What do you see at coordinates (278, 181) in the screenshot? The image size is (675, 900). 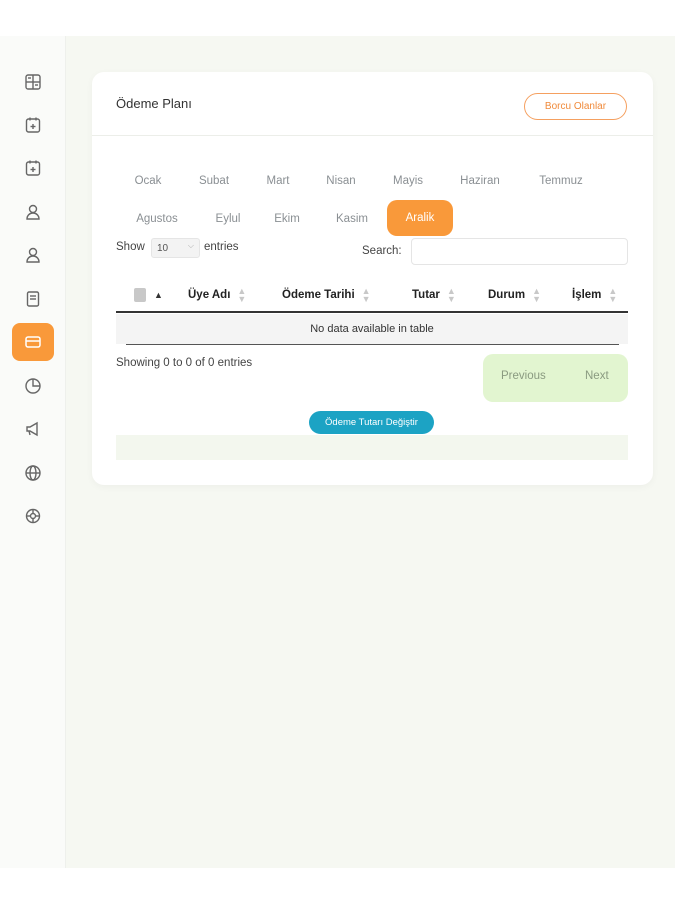 I see `tab-month-mart: Mart` at bounding box center [278, 181].